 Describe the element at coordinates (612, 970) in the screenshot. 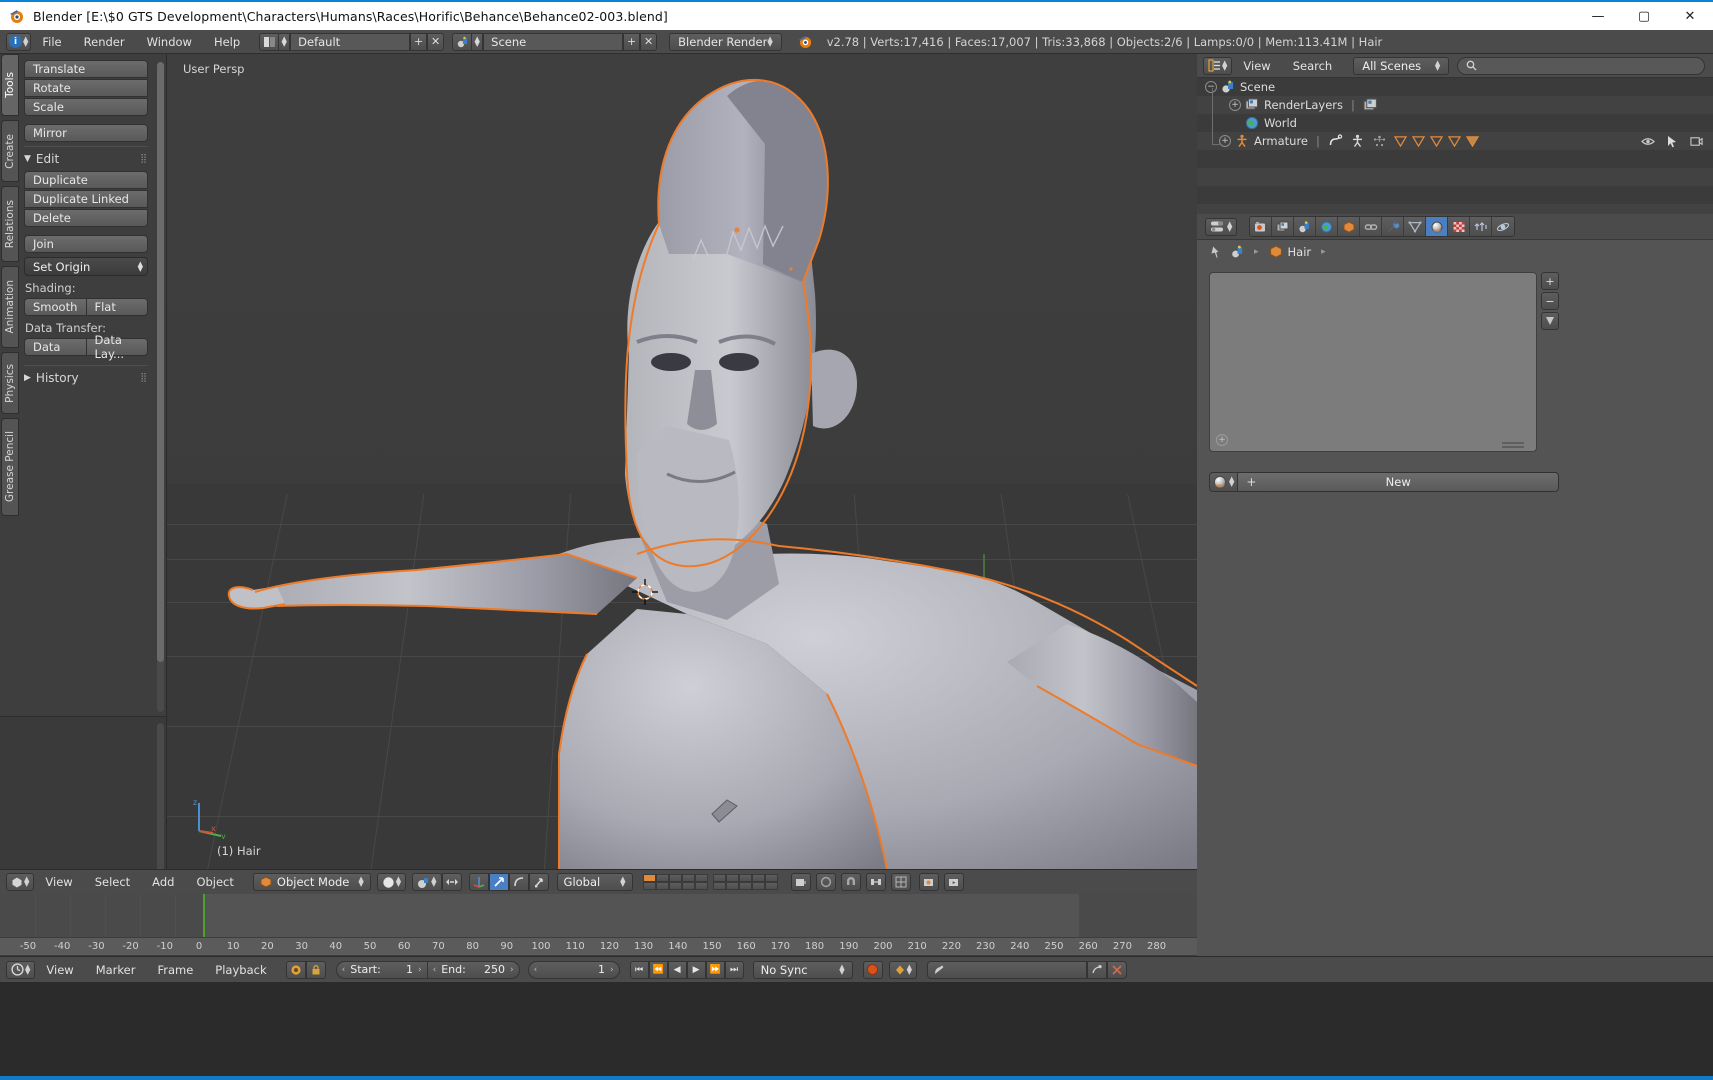

I see `increment-arrow-icon: ›` at that location.